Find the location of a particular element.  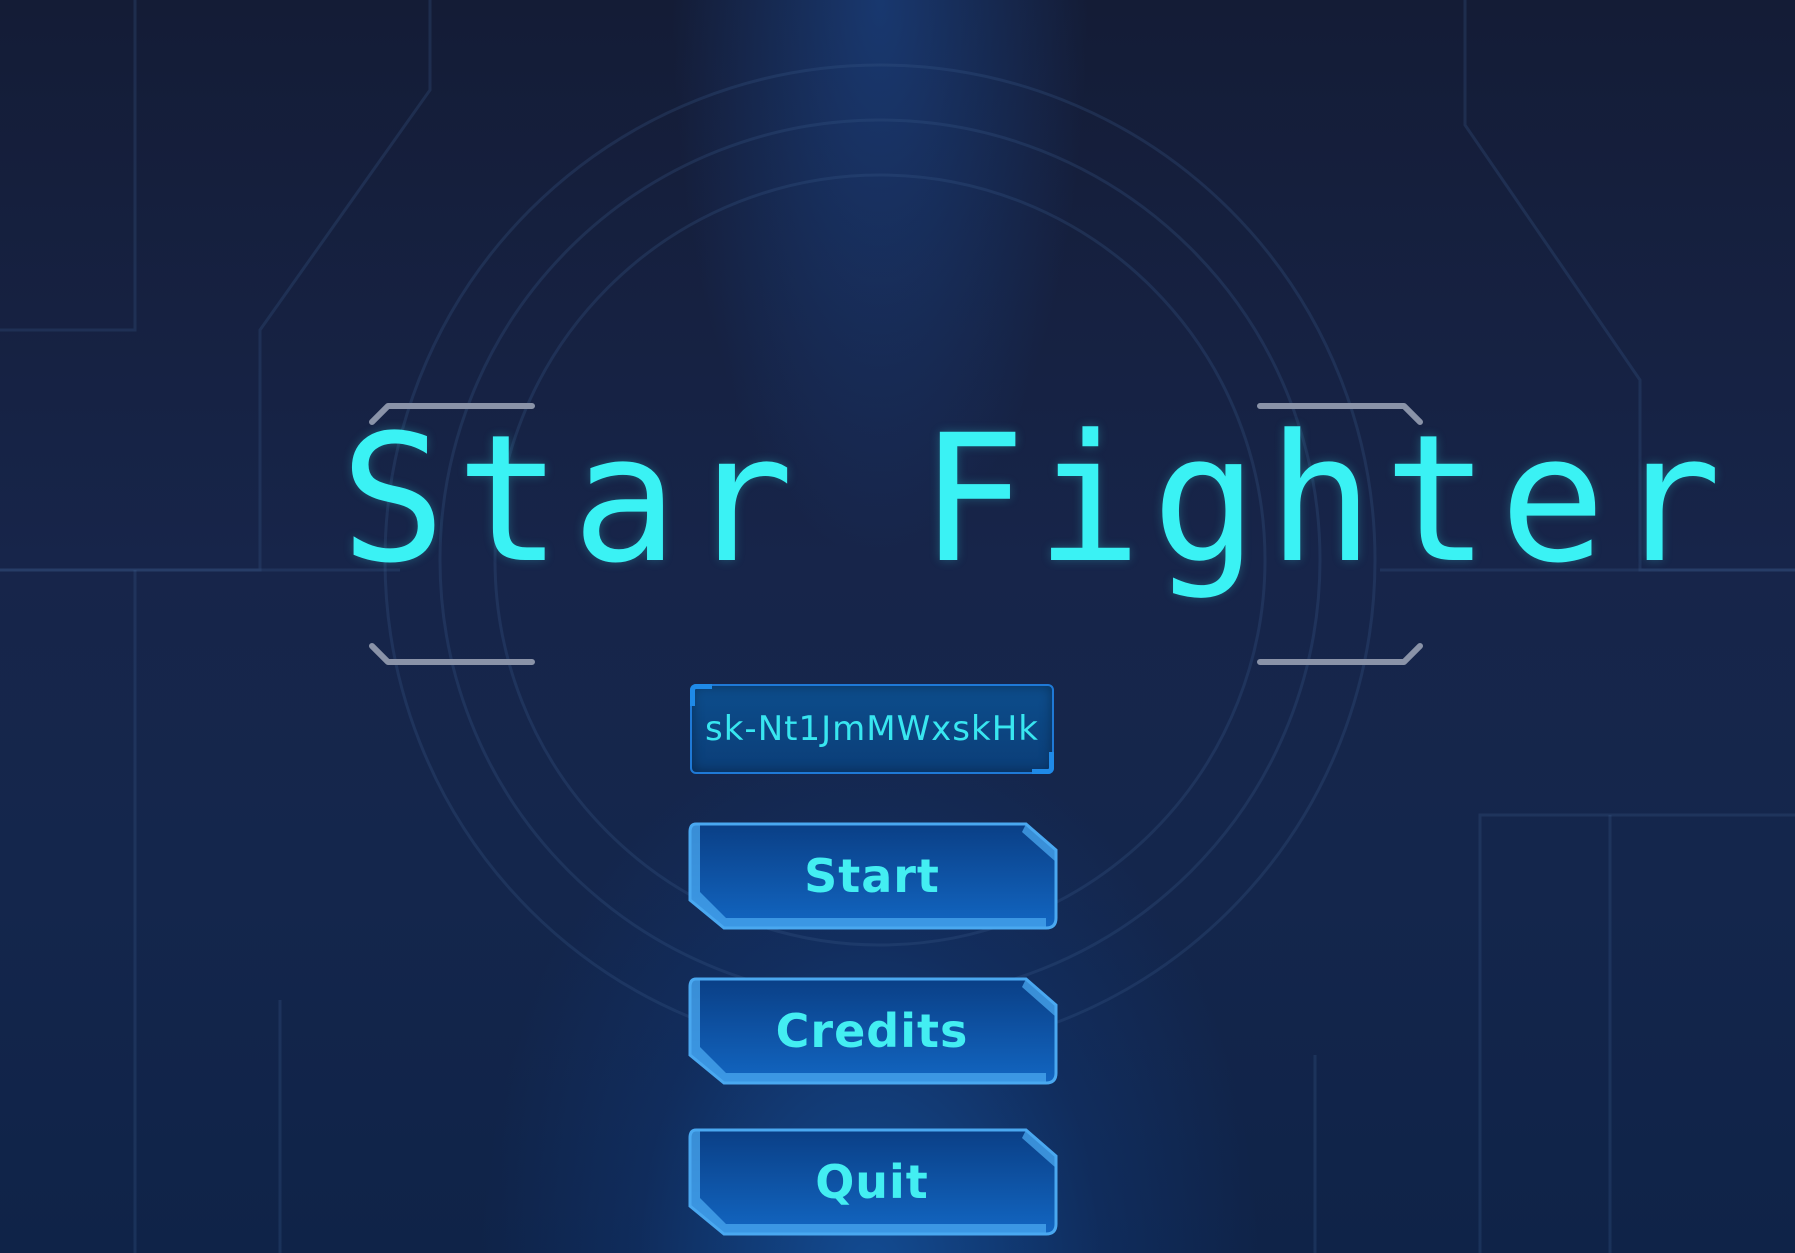

credits-button-label: Credits is located at coordinates (872, 1031).